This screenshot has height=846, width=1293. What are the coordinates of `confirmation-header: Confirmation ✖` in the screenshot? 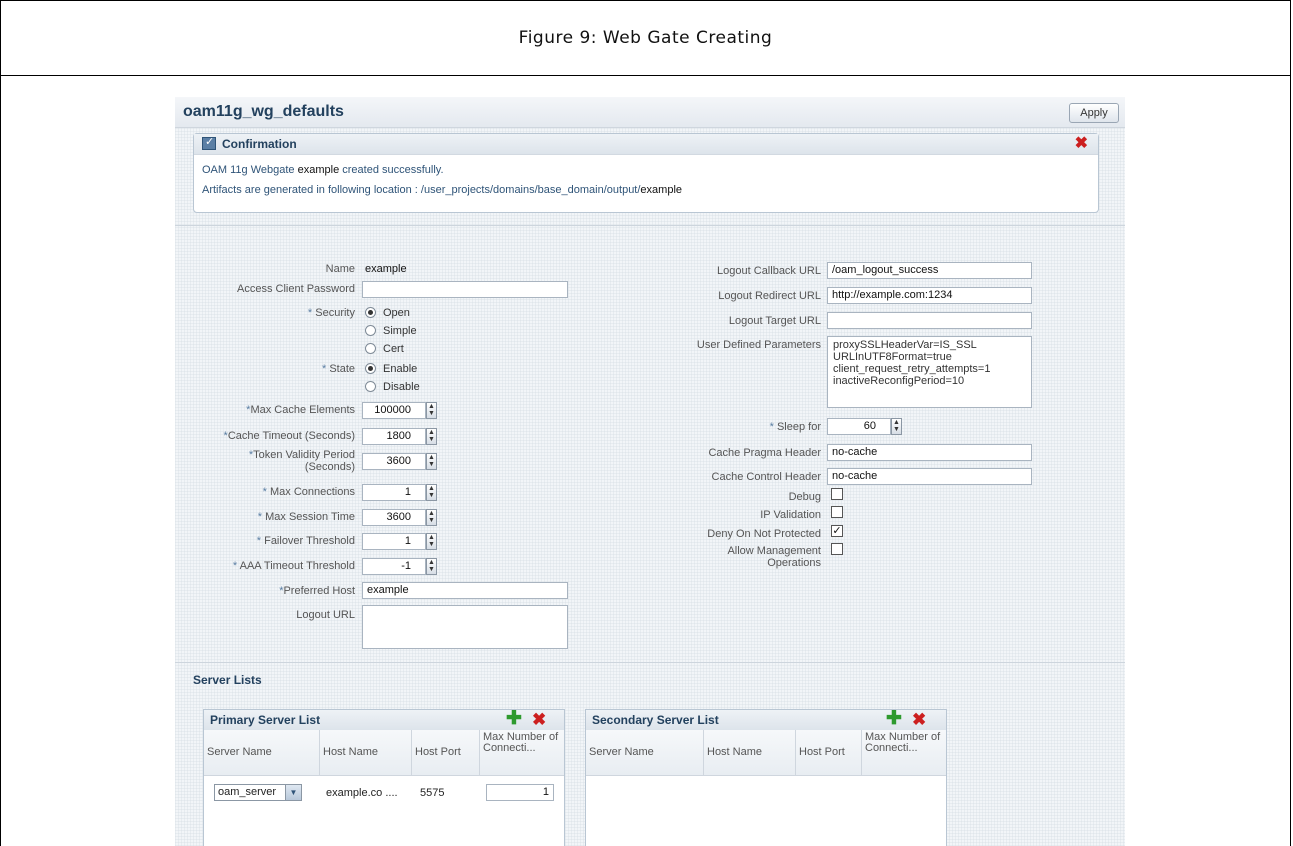 It's located at (646, 144).